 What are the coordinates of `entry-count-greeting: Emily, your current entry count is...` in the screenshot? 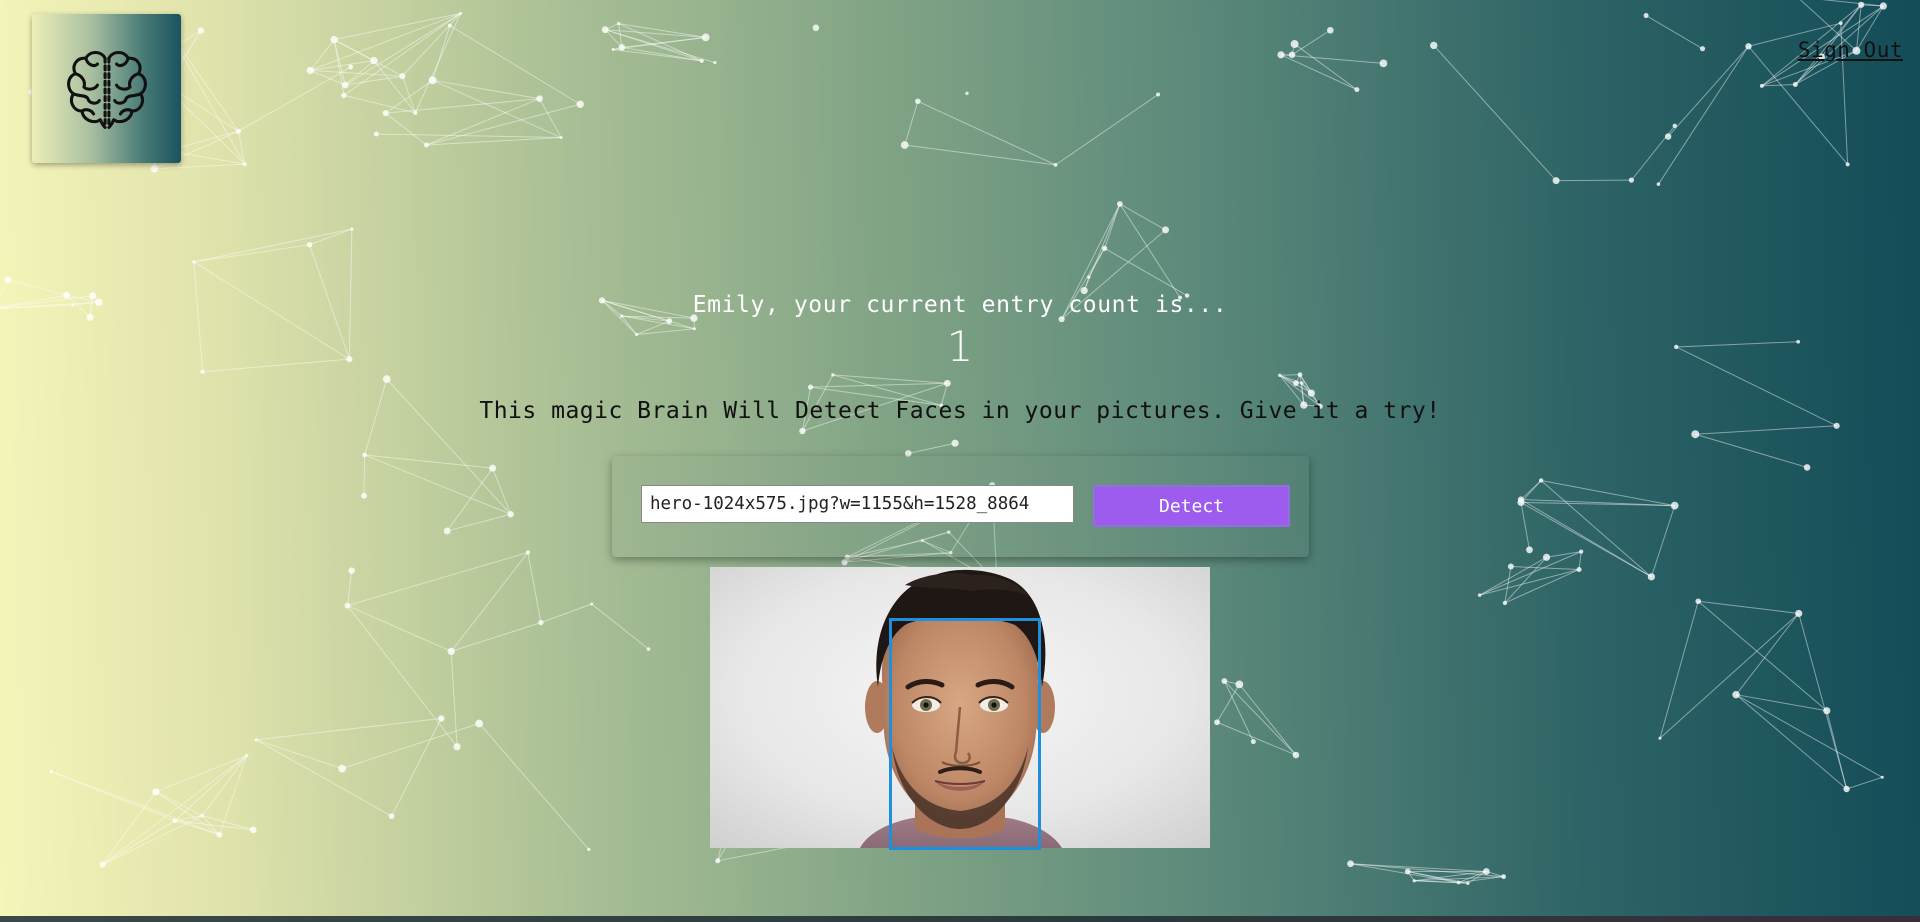 It's located at (960, 305).